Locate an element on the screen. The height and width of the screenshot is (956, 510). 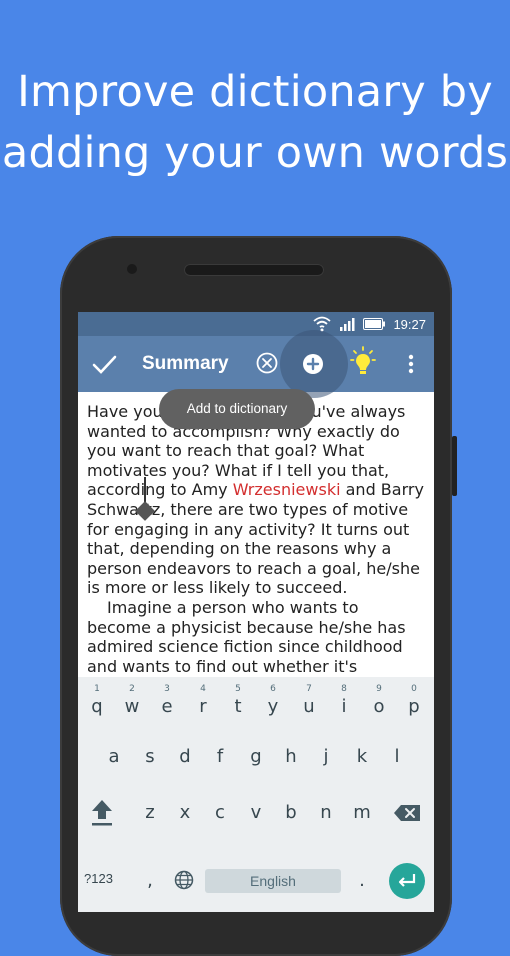
add-icon is located at coordinates (313, 364).